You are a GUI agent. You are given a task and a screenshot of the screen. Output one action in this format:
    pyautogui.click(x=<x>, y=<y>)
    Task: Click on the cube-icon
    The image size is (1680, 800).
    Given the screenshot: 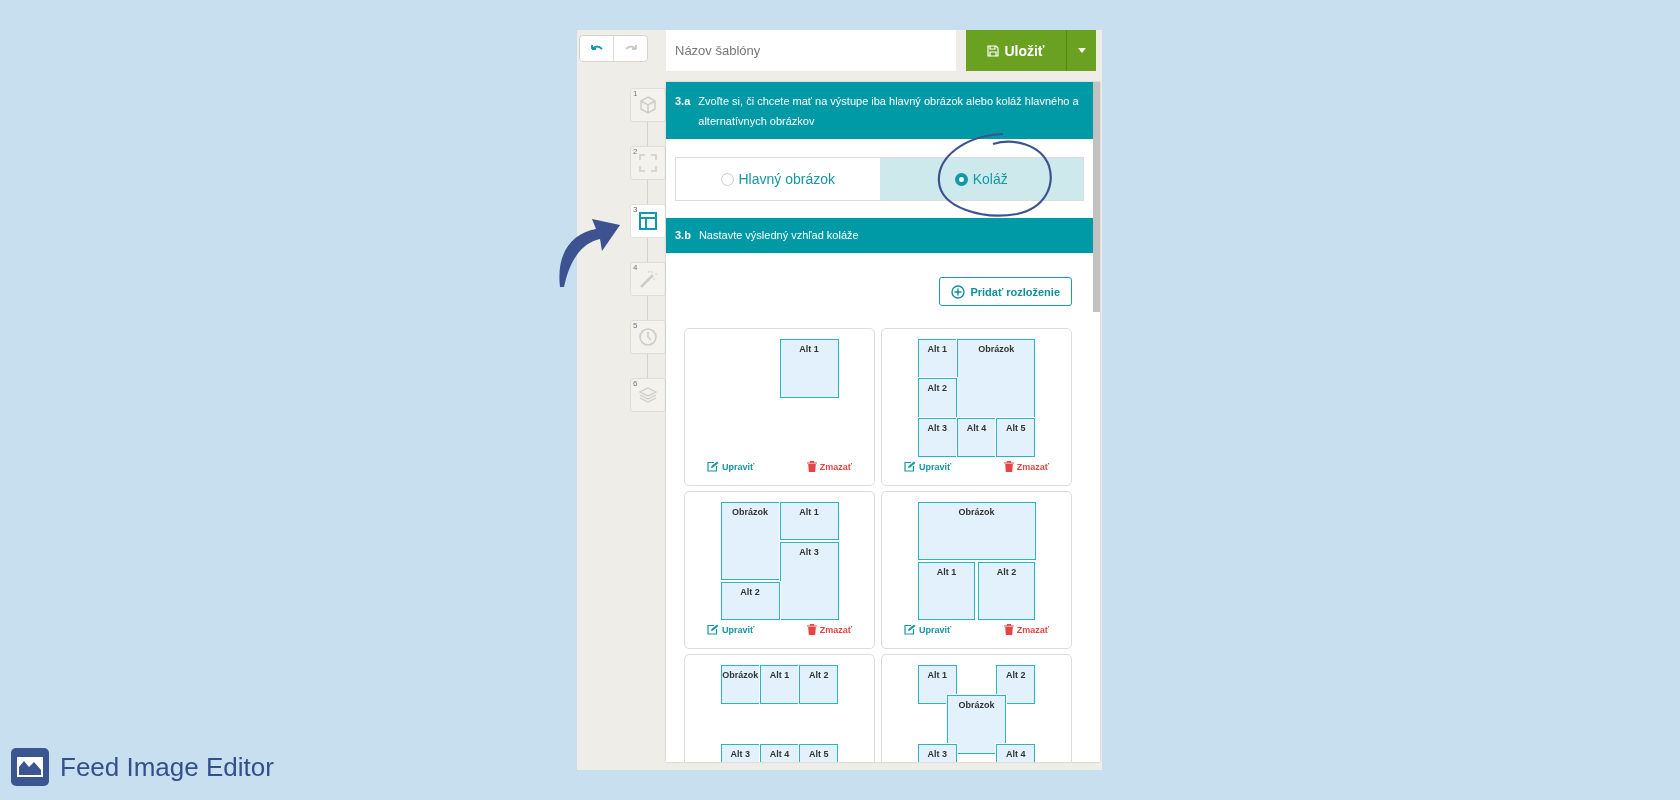 What is the action you would take?
    pyautogui.click(x=648, y=105)
    